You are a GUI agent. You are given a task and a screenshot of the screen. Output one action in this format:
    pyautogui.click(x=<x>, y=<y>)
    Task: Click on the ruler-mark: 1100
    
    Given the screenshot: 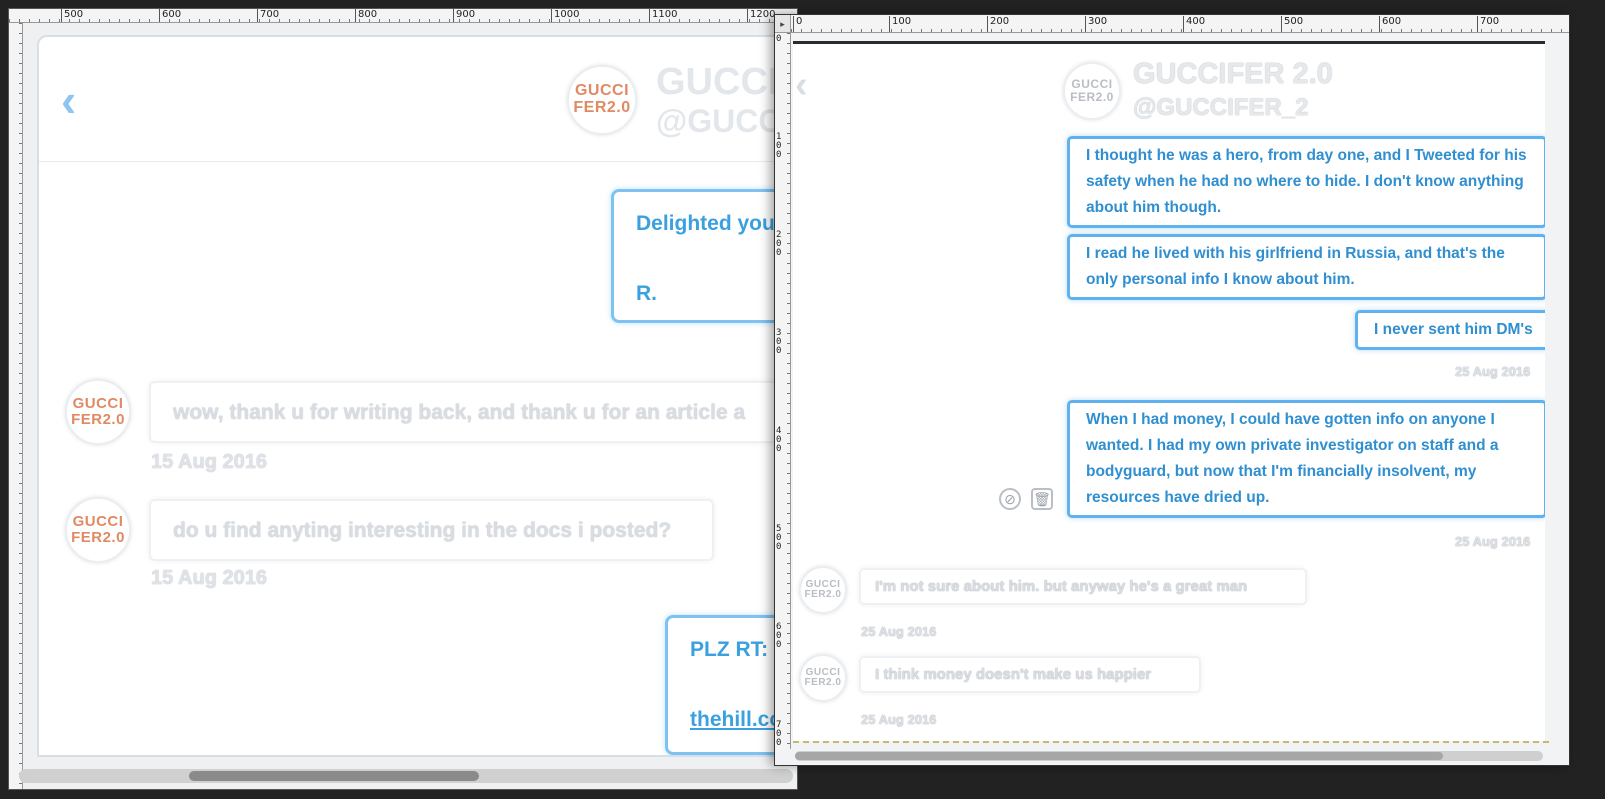 What is the action you would take?
    pyautogui.click(x=663, y=15)
    